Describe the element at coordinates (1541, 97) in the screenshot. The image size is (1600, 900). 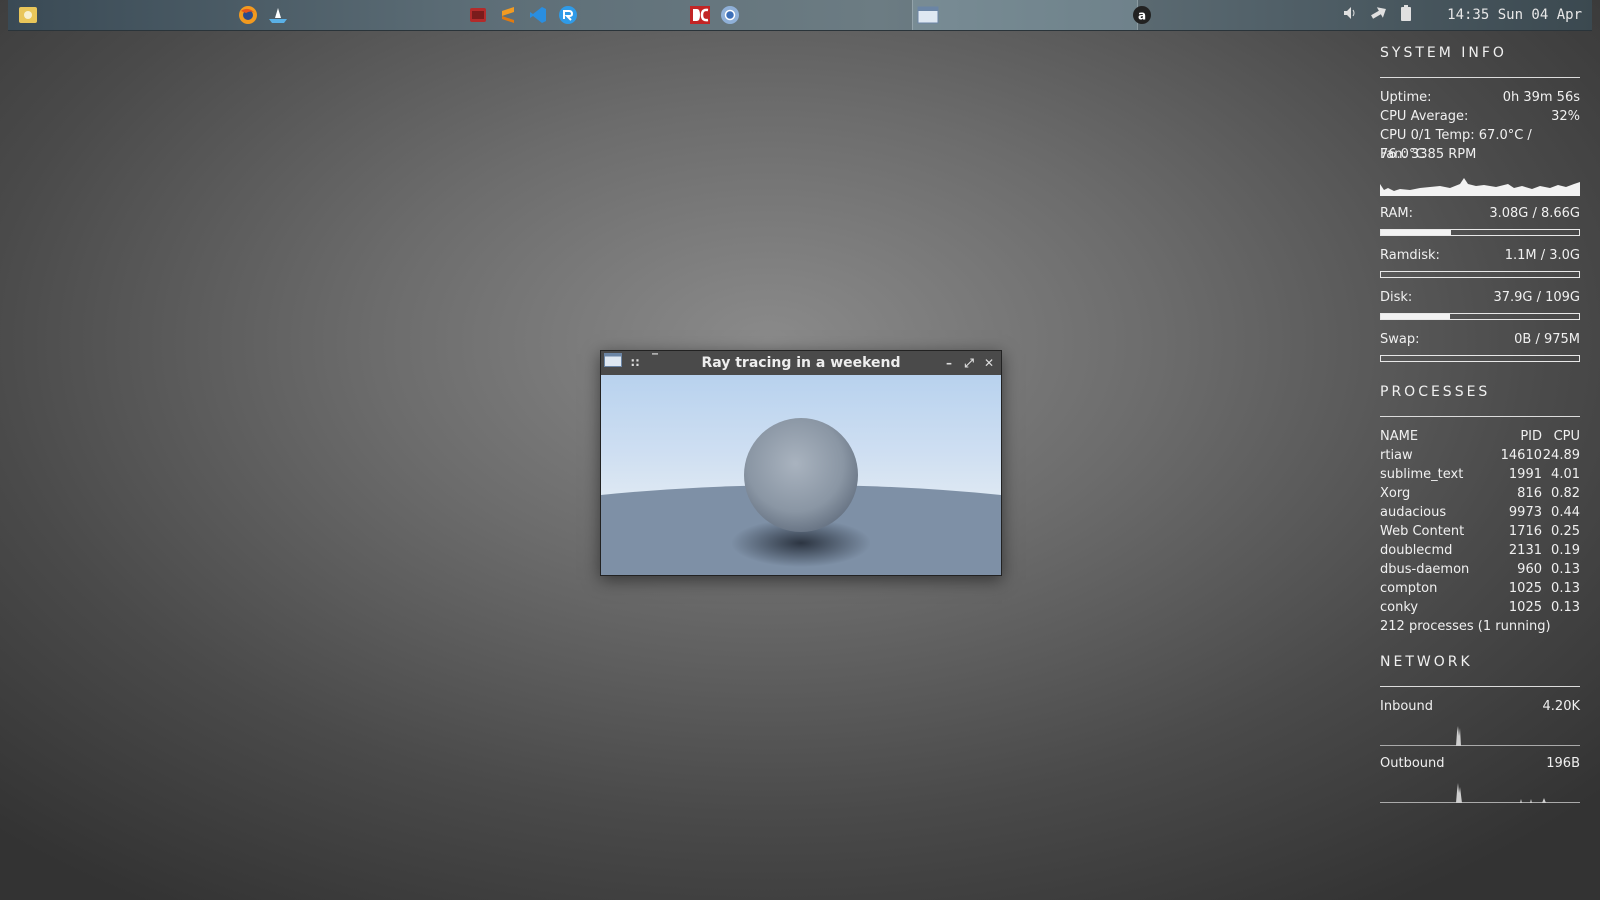
I see `uptime-value: 0h 39m 56s` at that location.